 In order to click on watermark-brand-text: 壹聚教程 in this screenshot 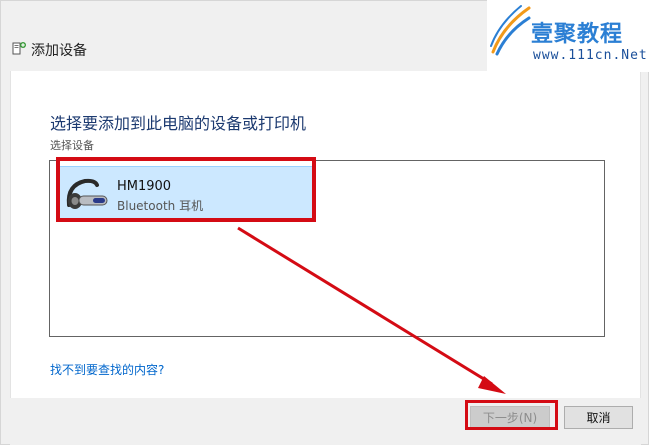, I will do `click(577, 34)`.